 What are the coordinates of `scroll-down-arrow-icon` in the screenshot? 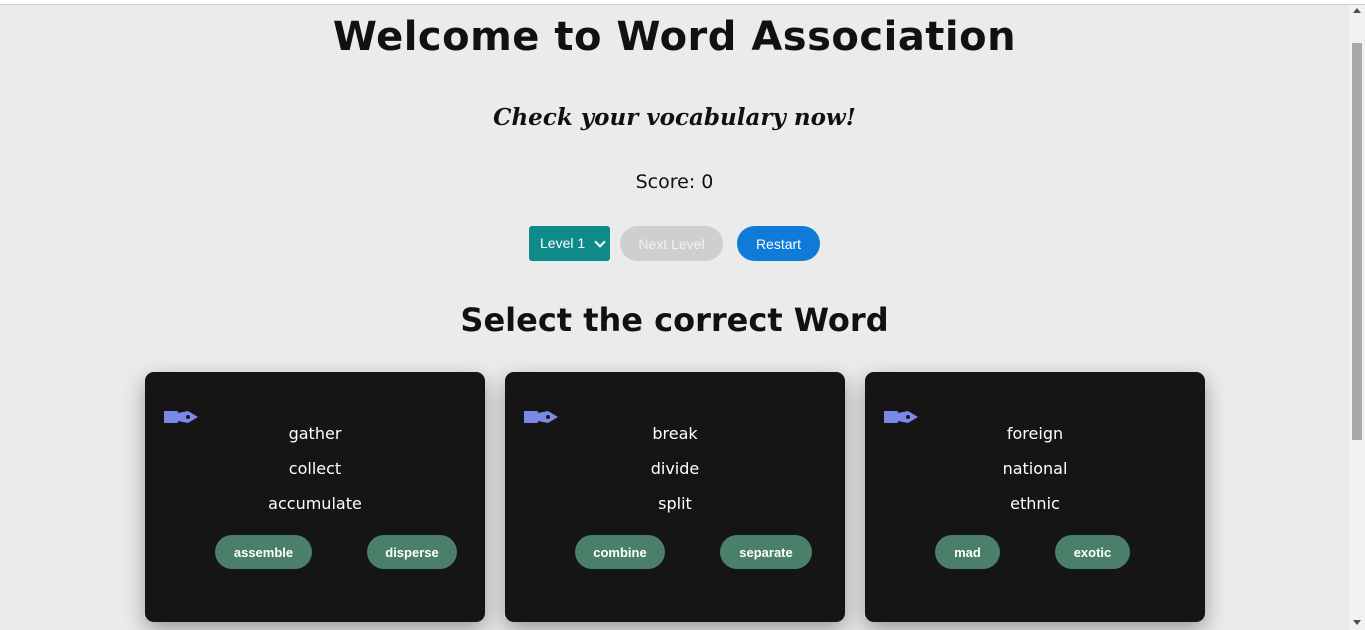 It's located at (1357, 622).